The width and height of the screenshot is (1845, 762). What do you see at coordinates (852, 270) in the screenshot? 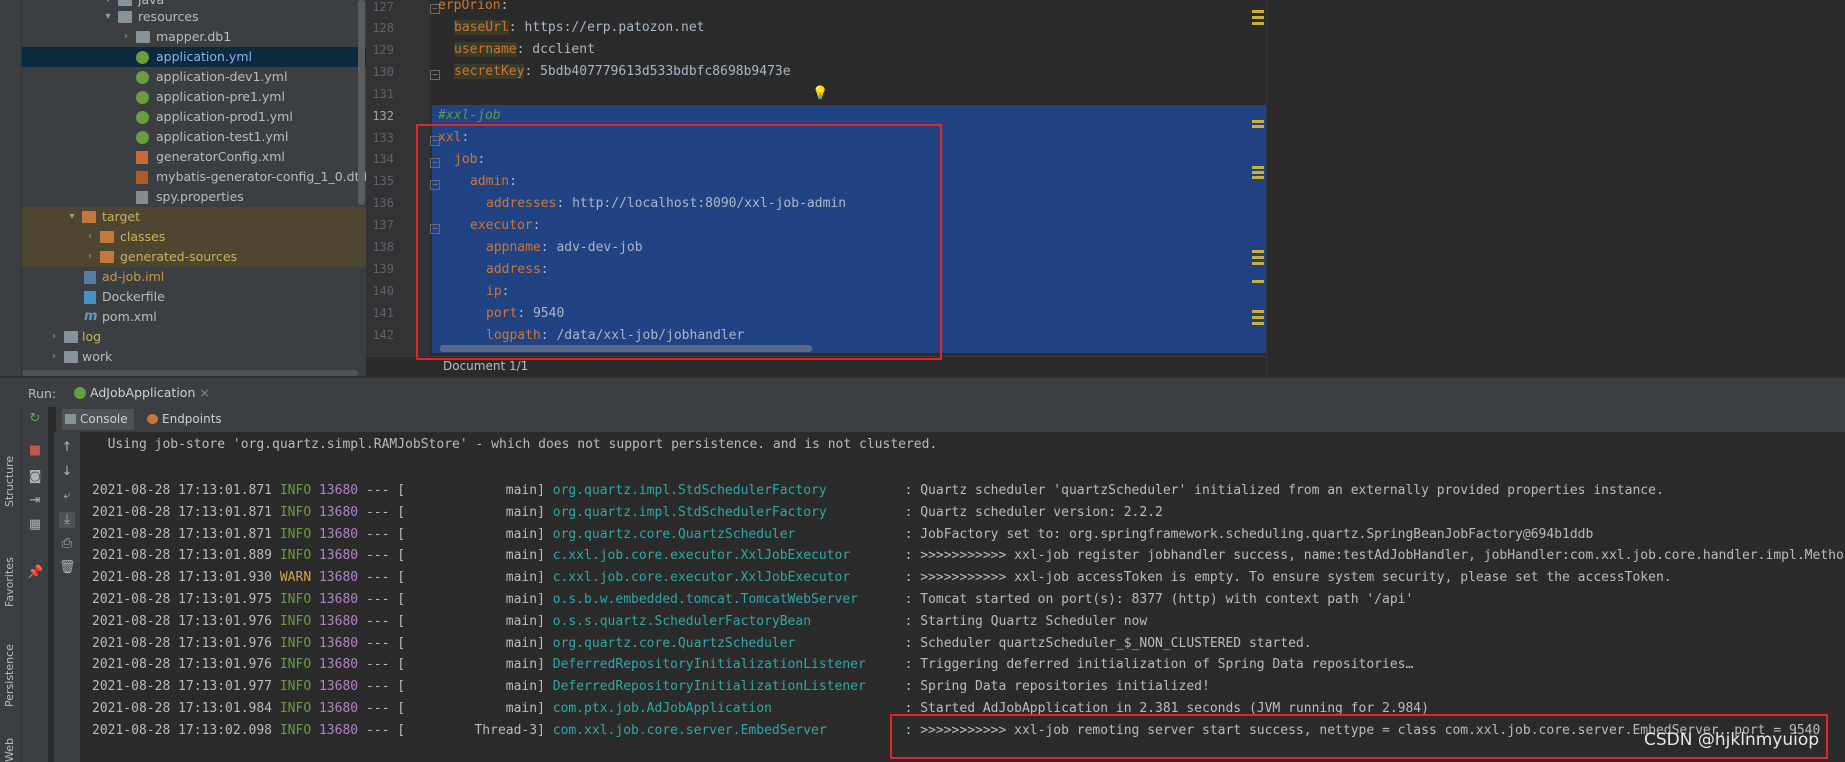
I see `code-line-139: address:` at bounding box center [852, 270].